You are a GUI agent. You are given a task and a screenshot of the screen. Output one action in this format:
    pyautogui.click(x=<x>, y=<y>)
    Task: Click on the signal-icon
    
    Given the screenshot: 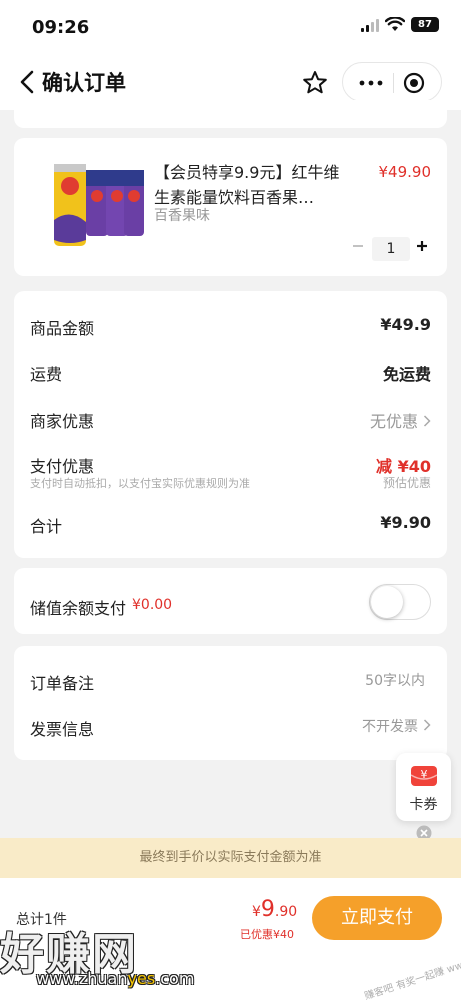 What is the action you would take?
    pyautogui.click(x=370, y=25)
    